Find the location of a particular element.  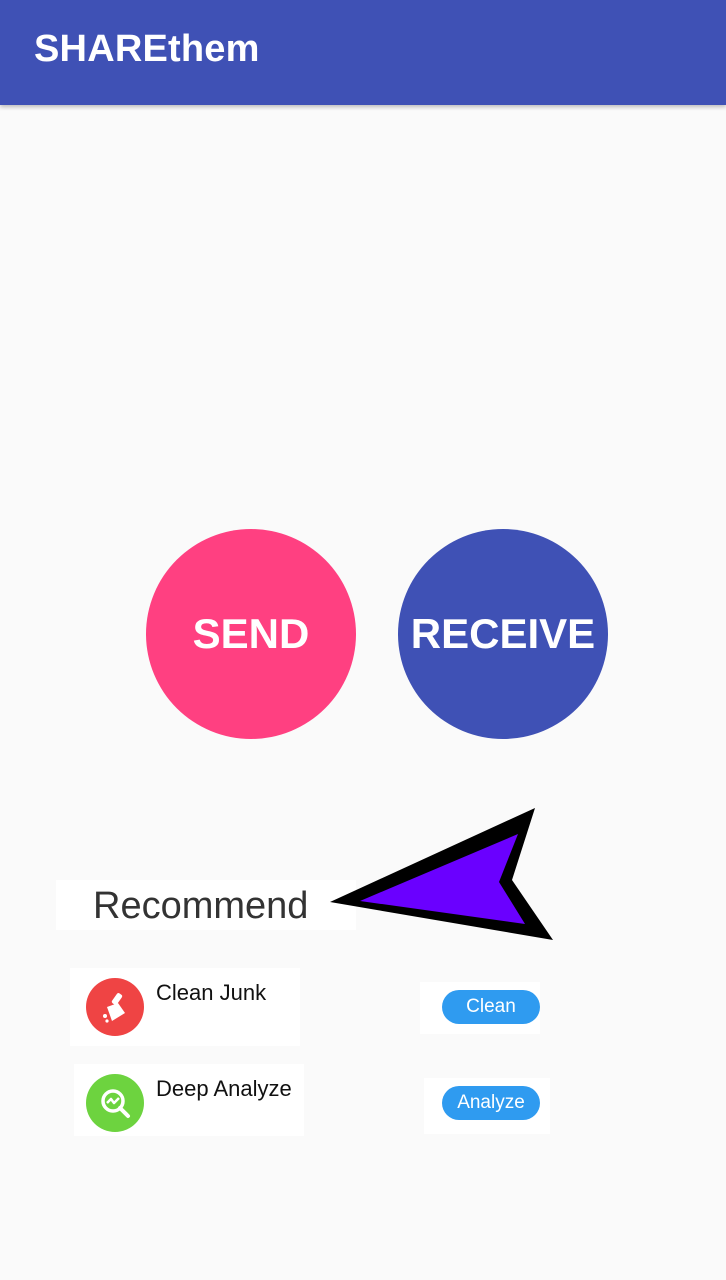

broom-icon is located at coordinates (115, 1007).